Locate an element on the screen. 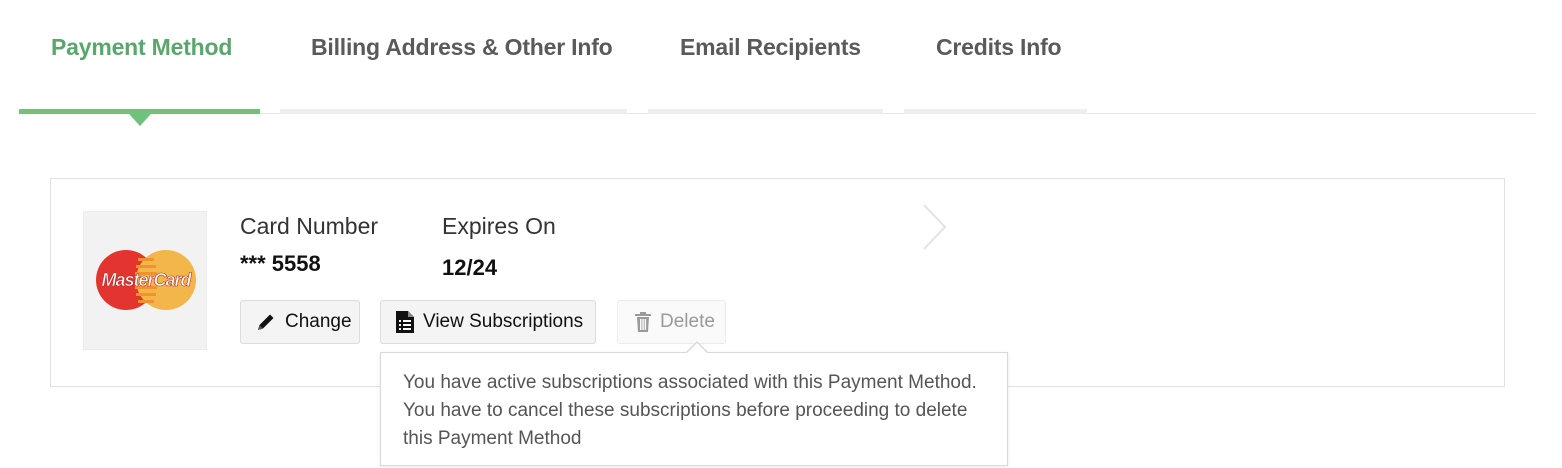 The image size is (1562, 468). change-button: Change is located at coordinates (300, 322).